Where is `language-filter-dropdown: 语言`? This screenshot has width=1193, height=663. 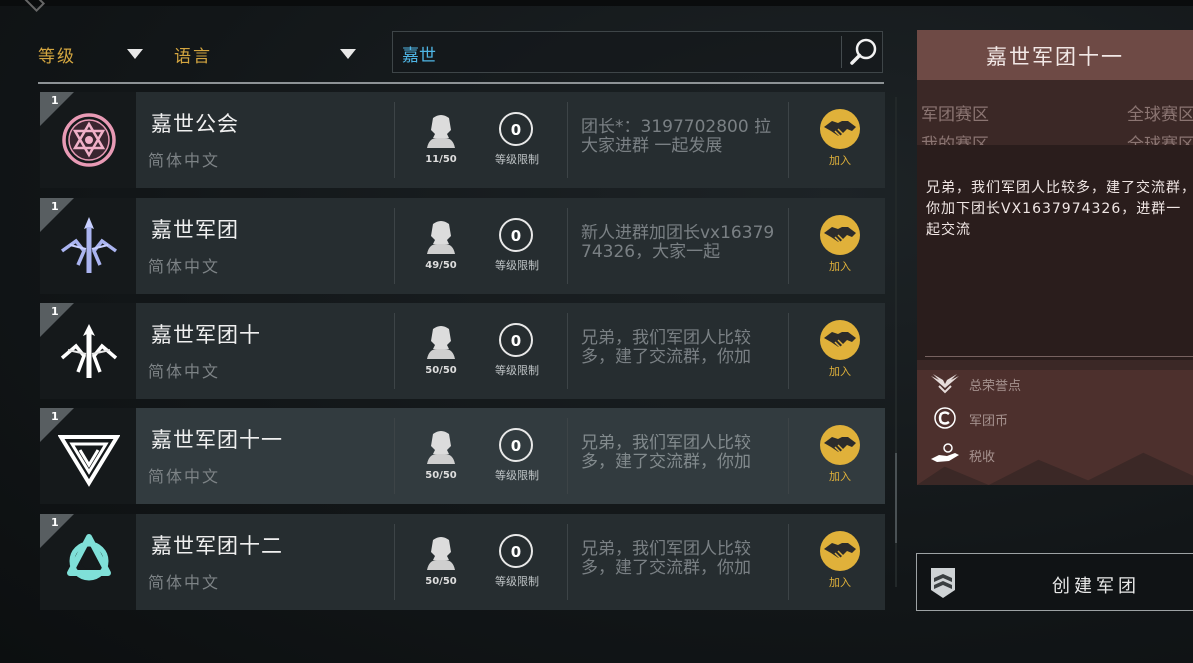
language-filter-dropdown: 语言 is located at coordinates (269, 54).